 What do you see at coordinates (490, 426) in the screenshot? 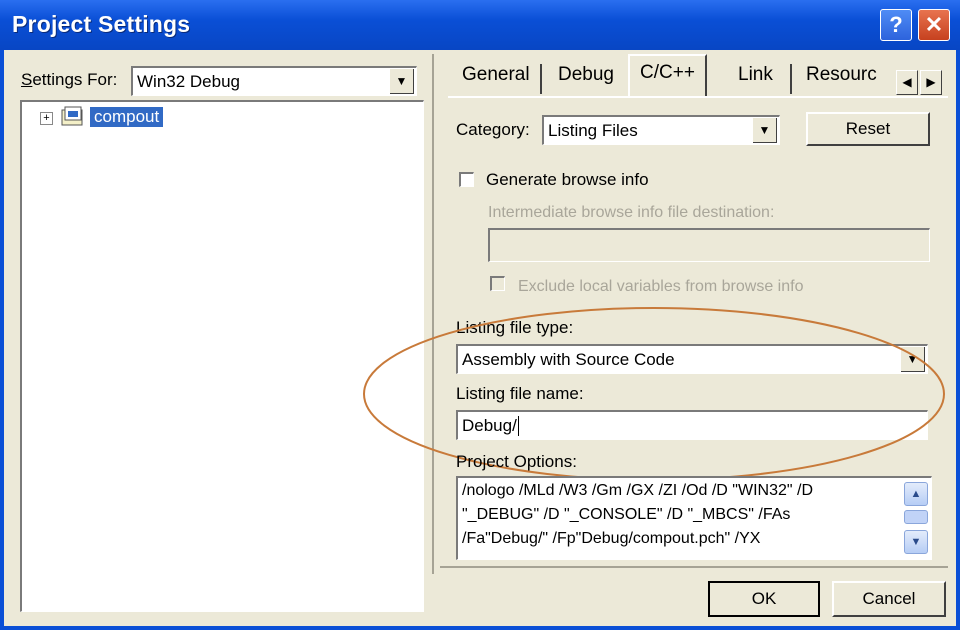
I see `listing-name-value: Debug/` at bounding box center [490, 426].